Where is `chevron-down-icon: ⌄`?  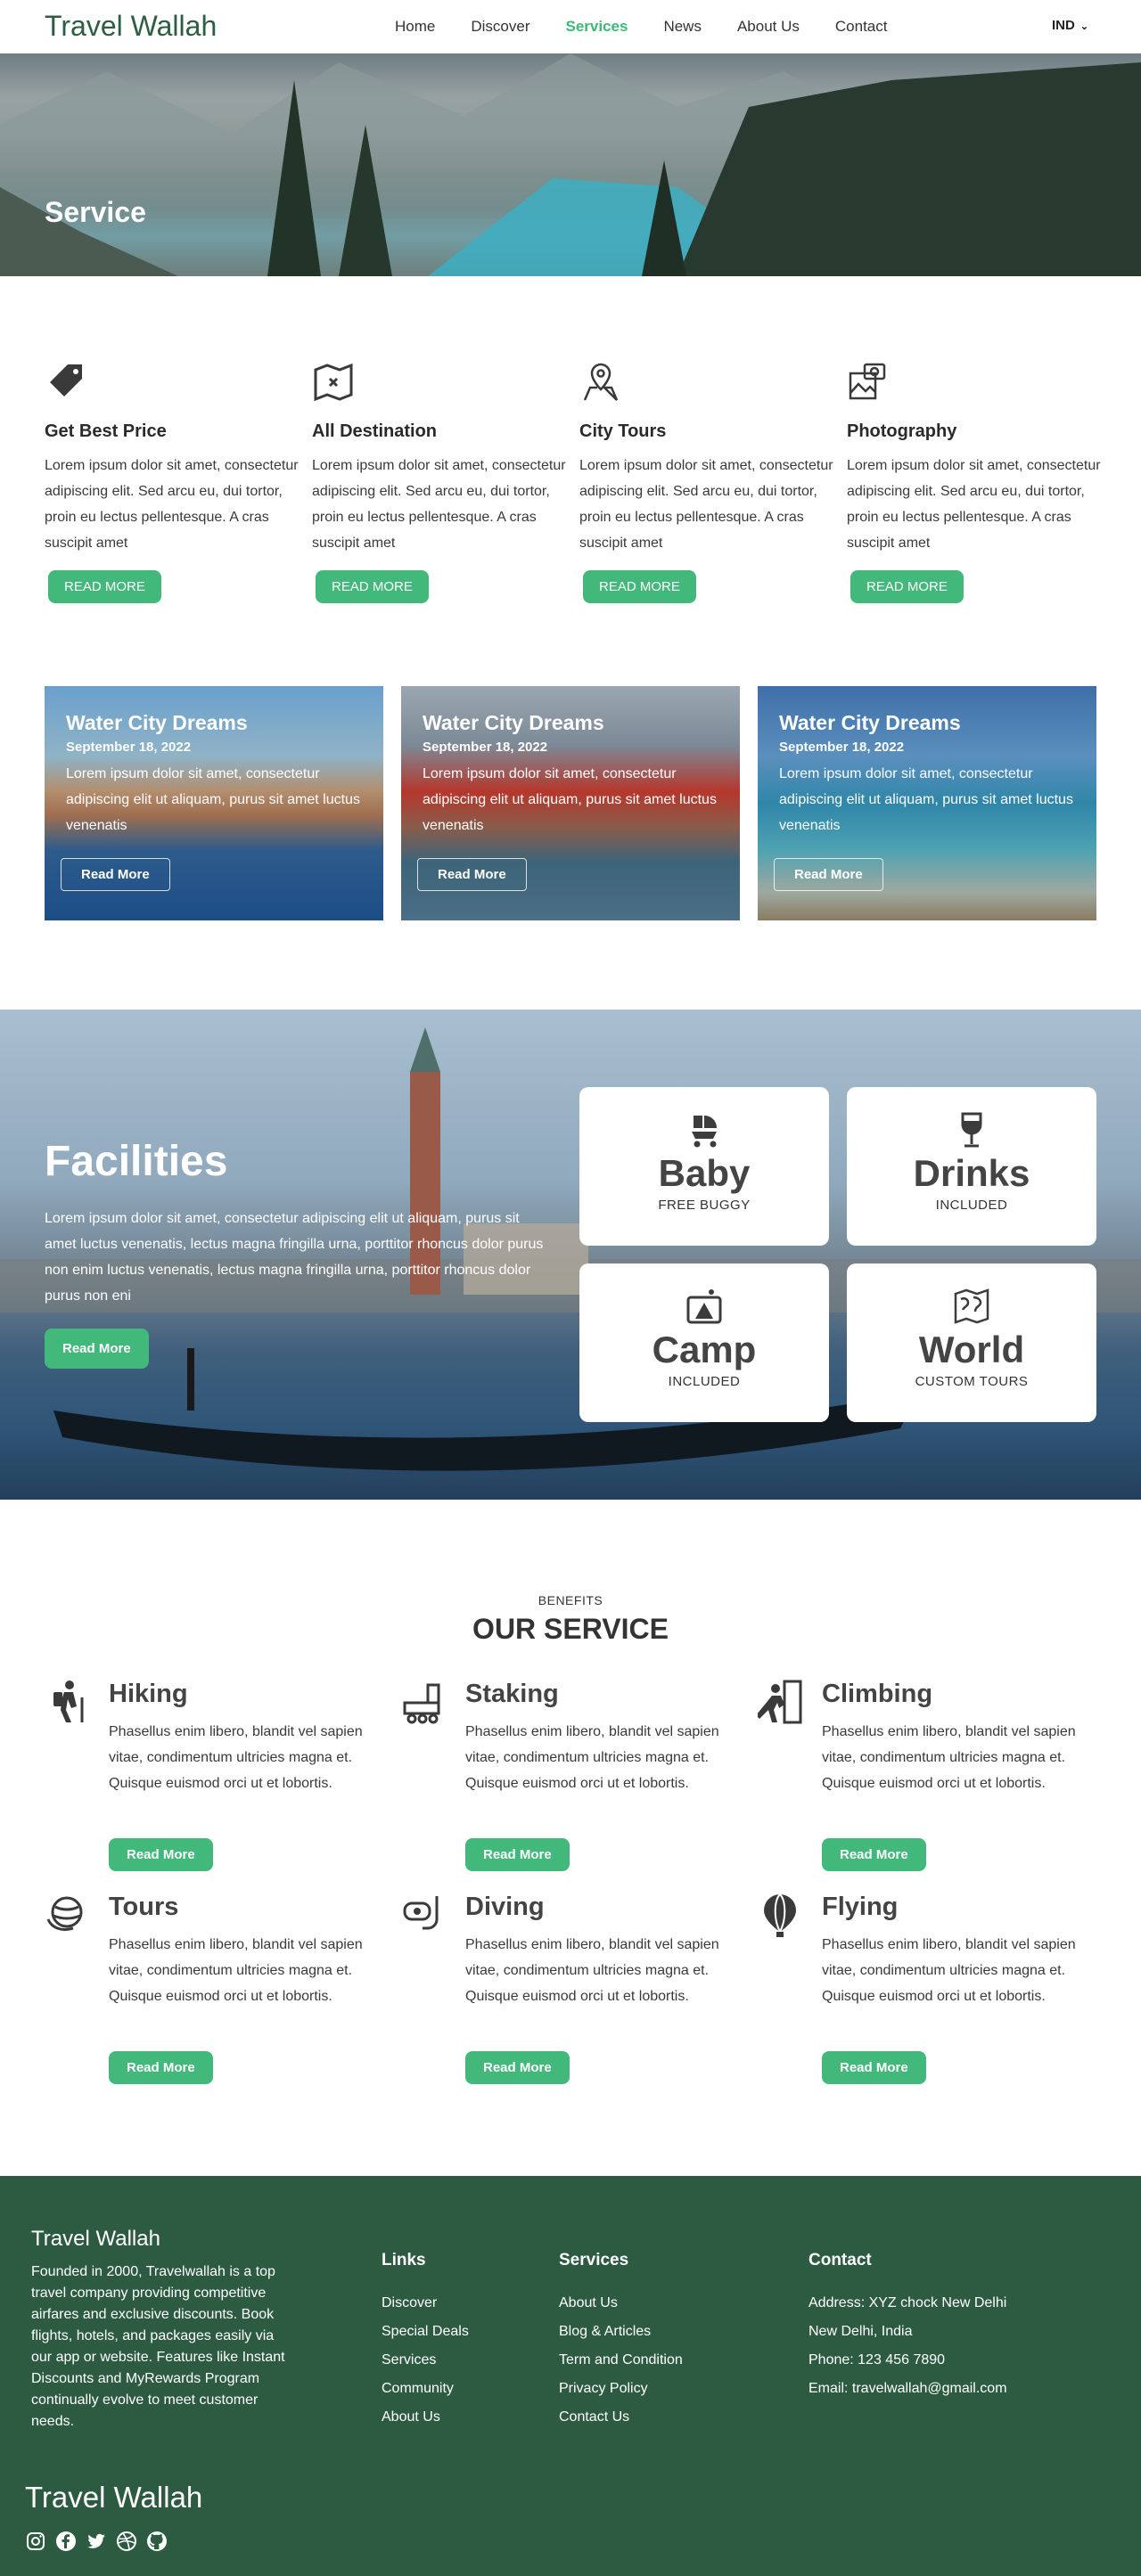 chevron-down-icon: ⌄ is located at coordinates (1084, 26).